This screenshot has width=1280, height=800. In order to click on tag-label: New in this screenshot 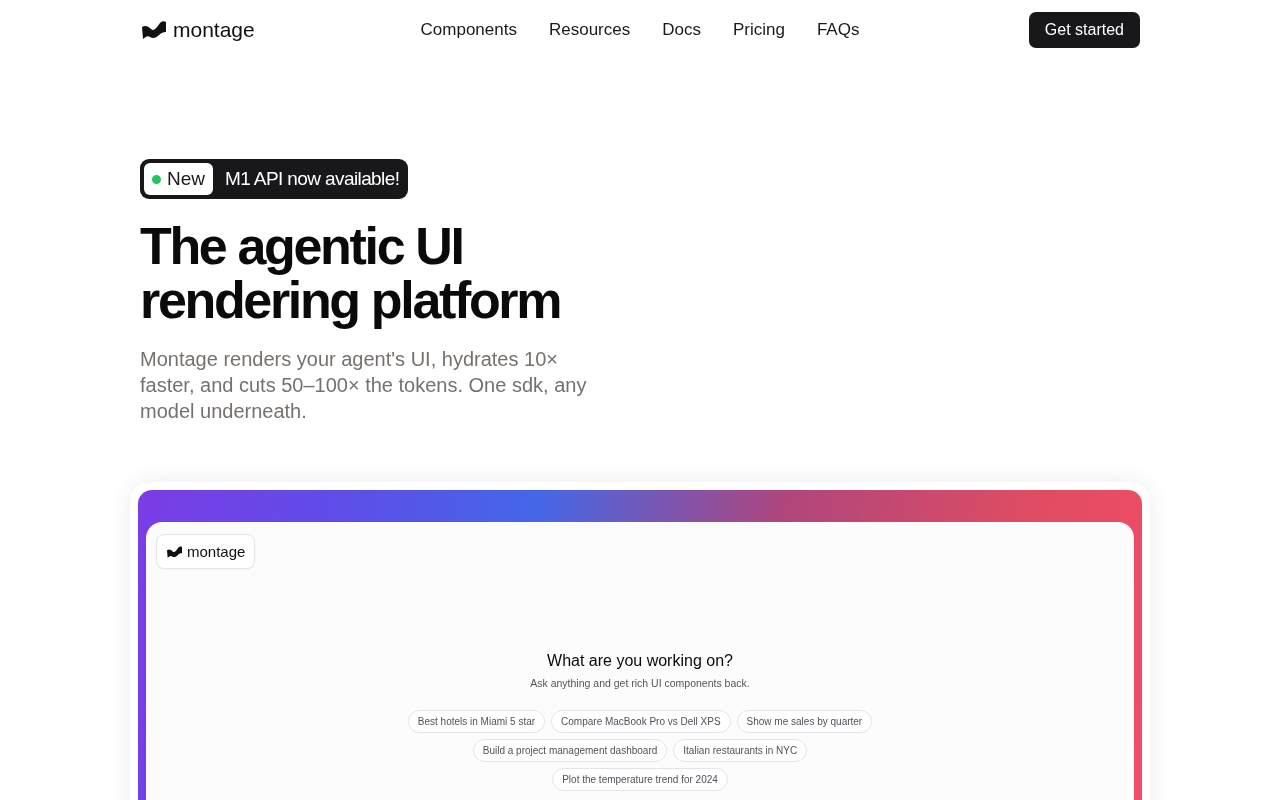, I will do `click(186, 179)`.